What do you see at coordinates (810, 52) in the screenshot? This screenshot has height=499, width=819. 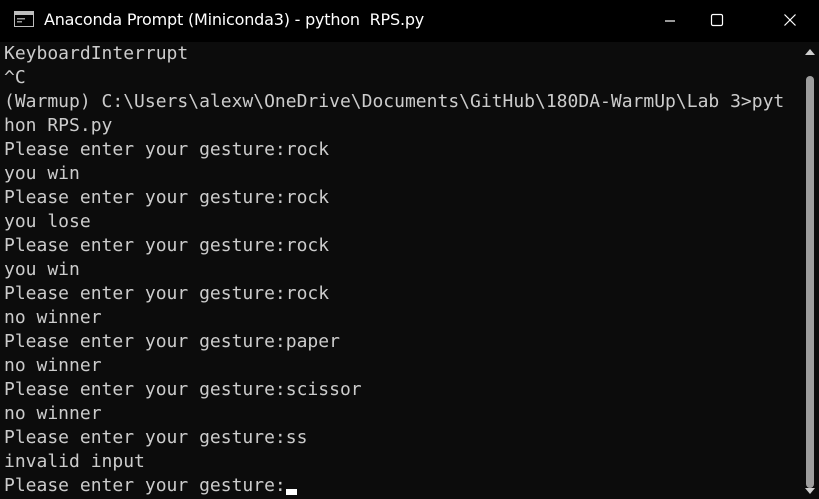 I see `scroll-up-arrow-icon` at bounding box center [810, 52].